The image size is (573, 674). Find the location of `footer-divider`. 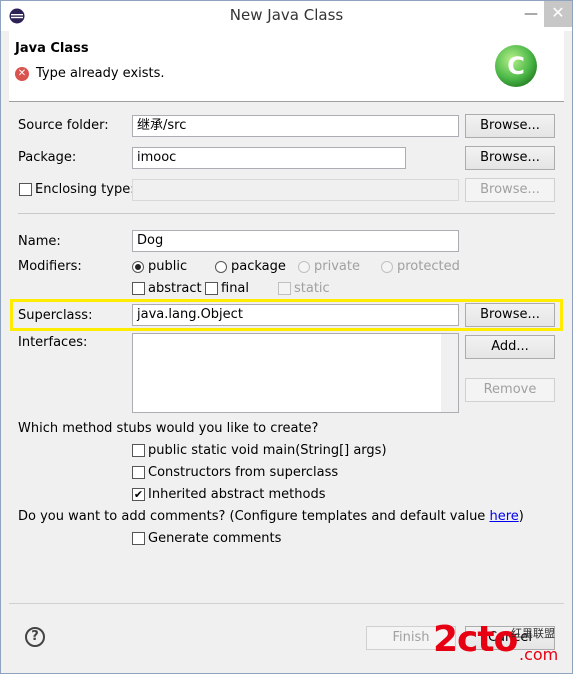

footer-divider is located at coordinates (286, 603).